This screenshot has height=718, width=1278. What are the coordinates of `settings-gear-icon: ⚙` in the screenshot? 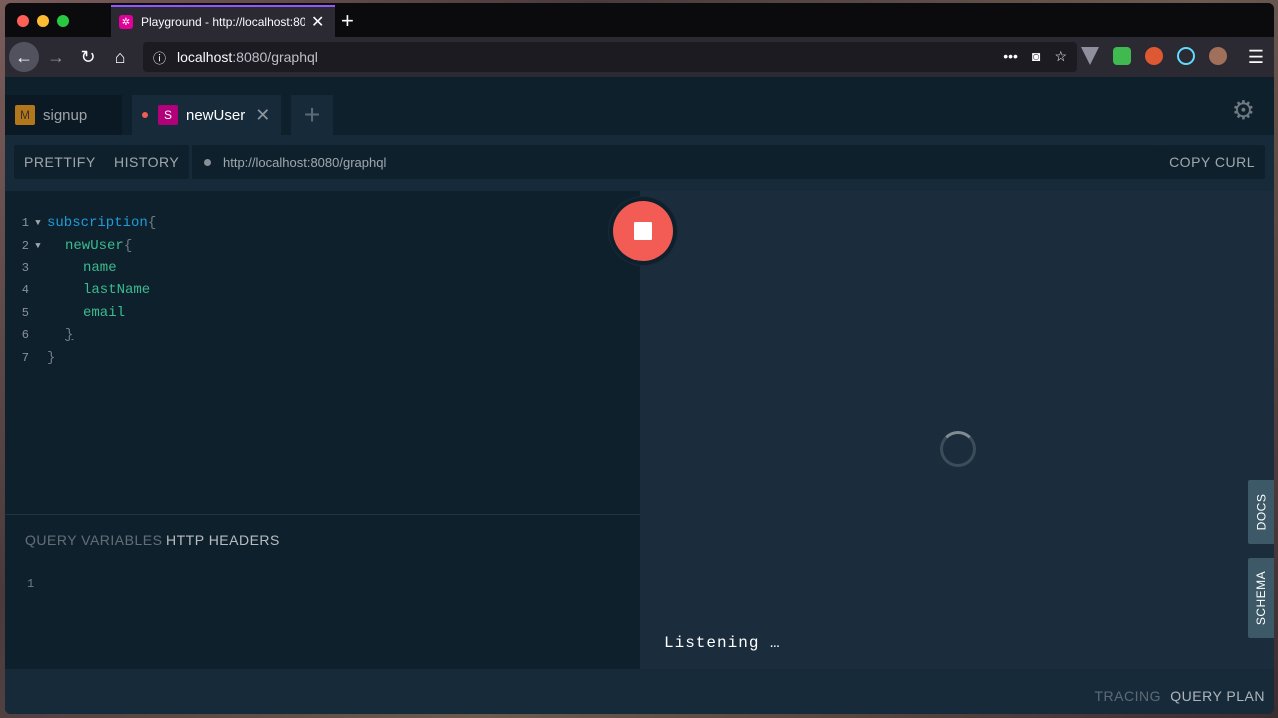 It's located at (1243, 110).